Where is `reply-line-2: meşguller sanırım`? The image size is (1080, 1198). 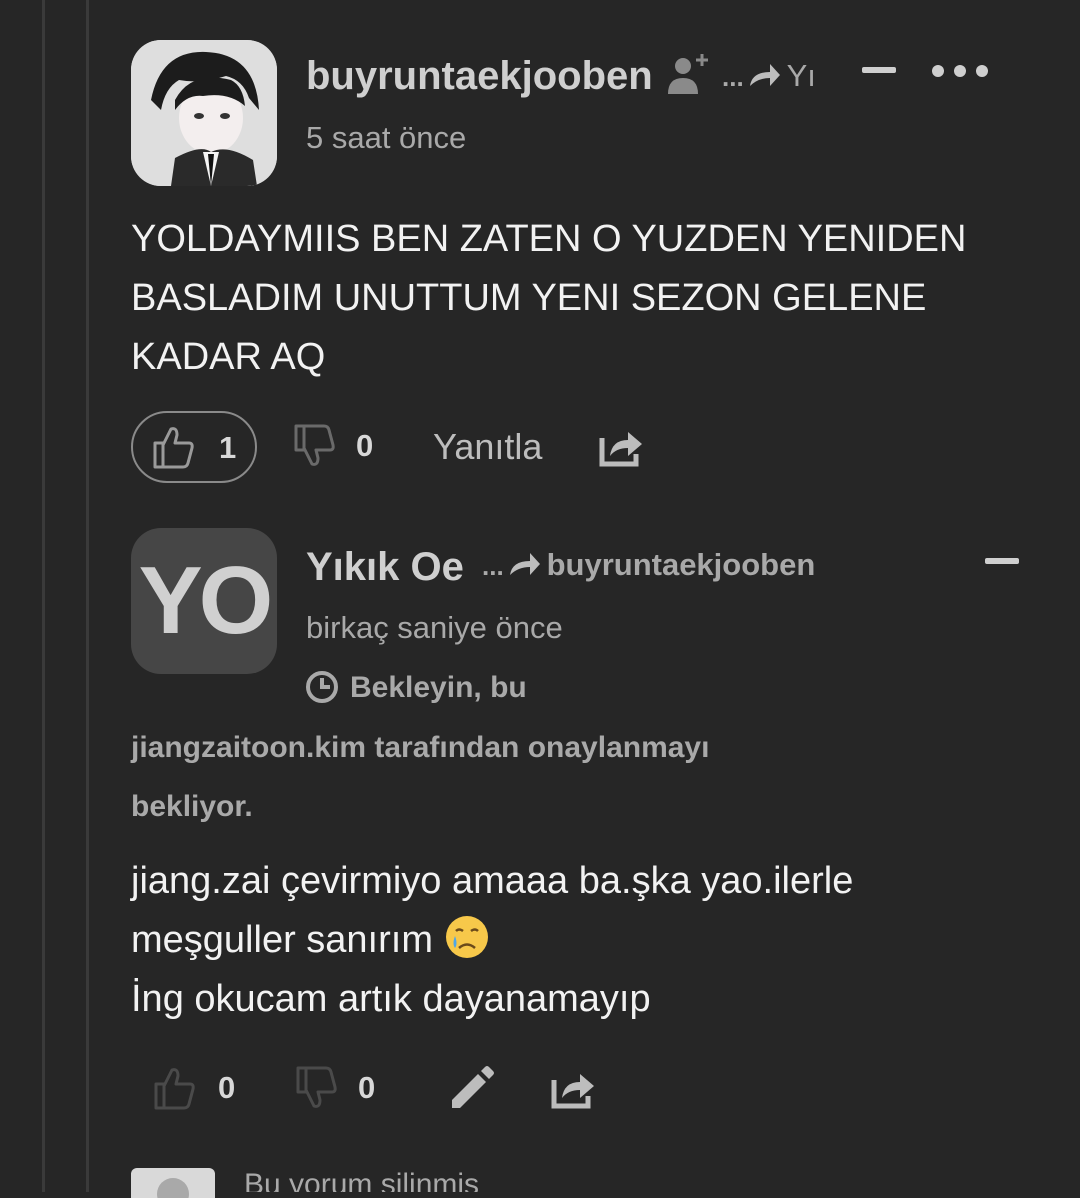
reply-line-2: meşguller sanırım is located at coordinates (282, 940).